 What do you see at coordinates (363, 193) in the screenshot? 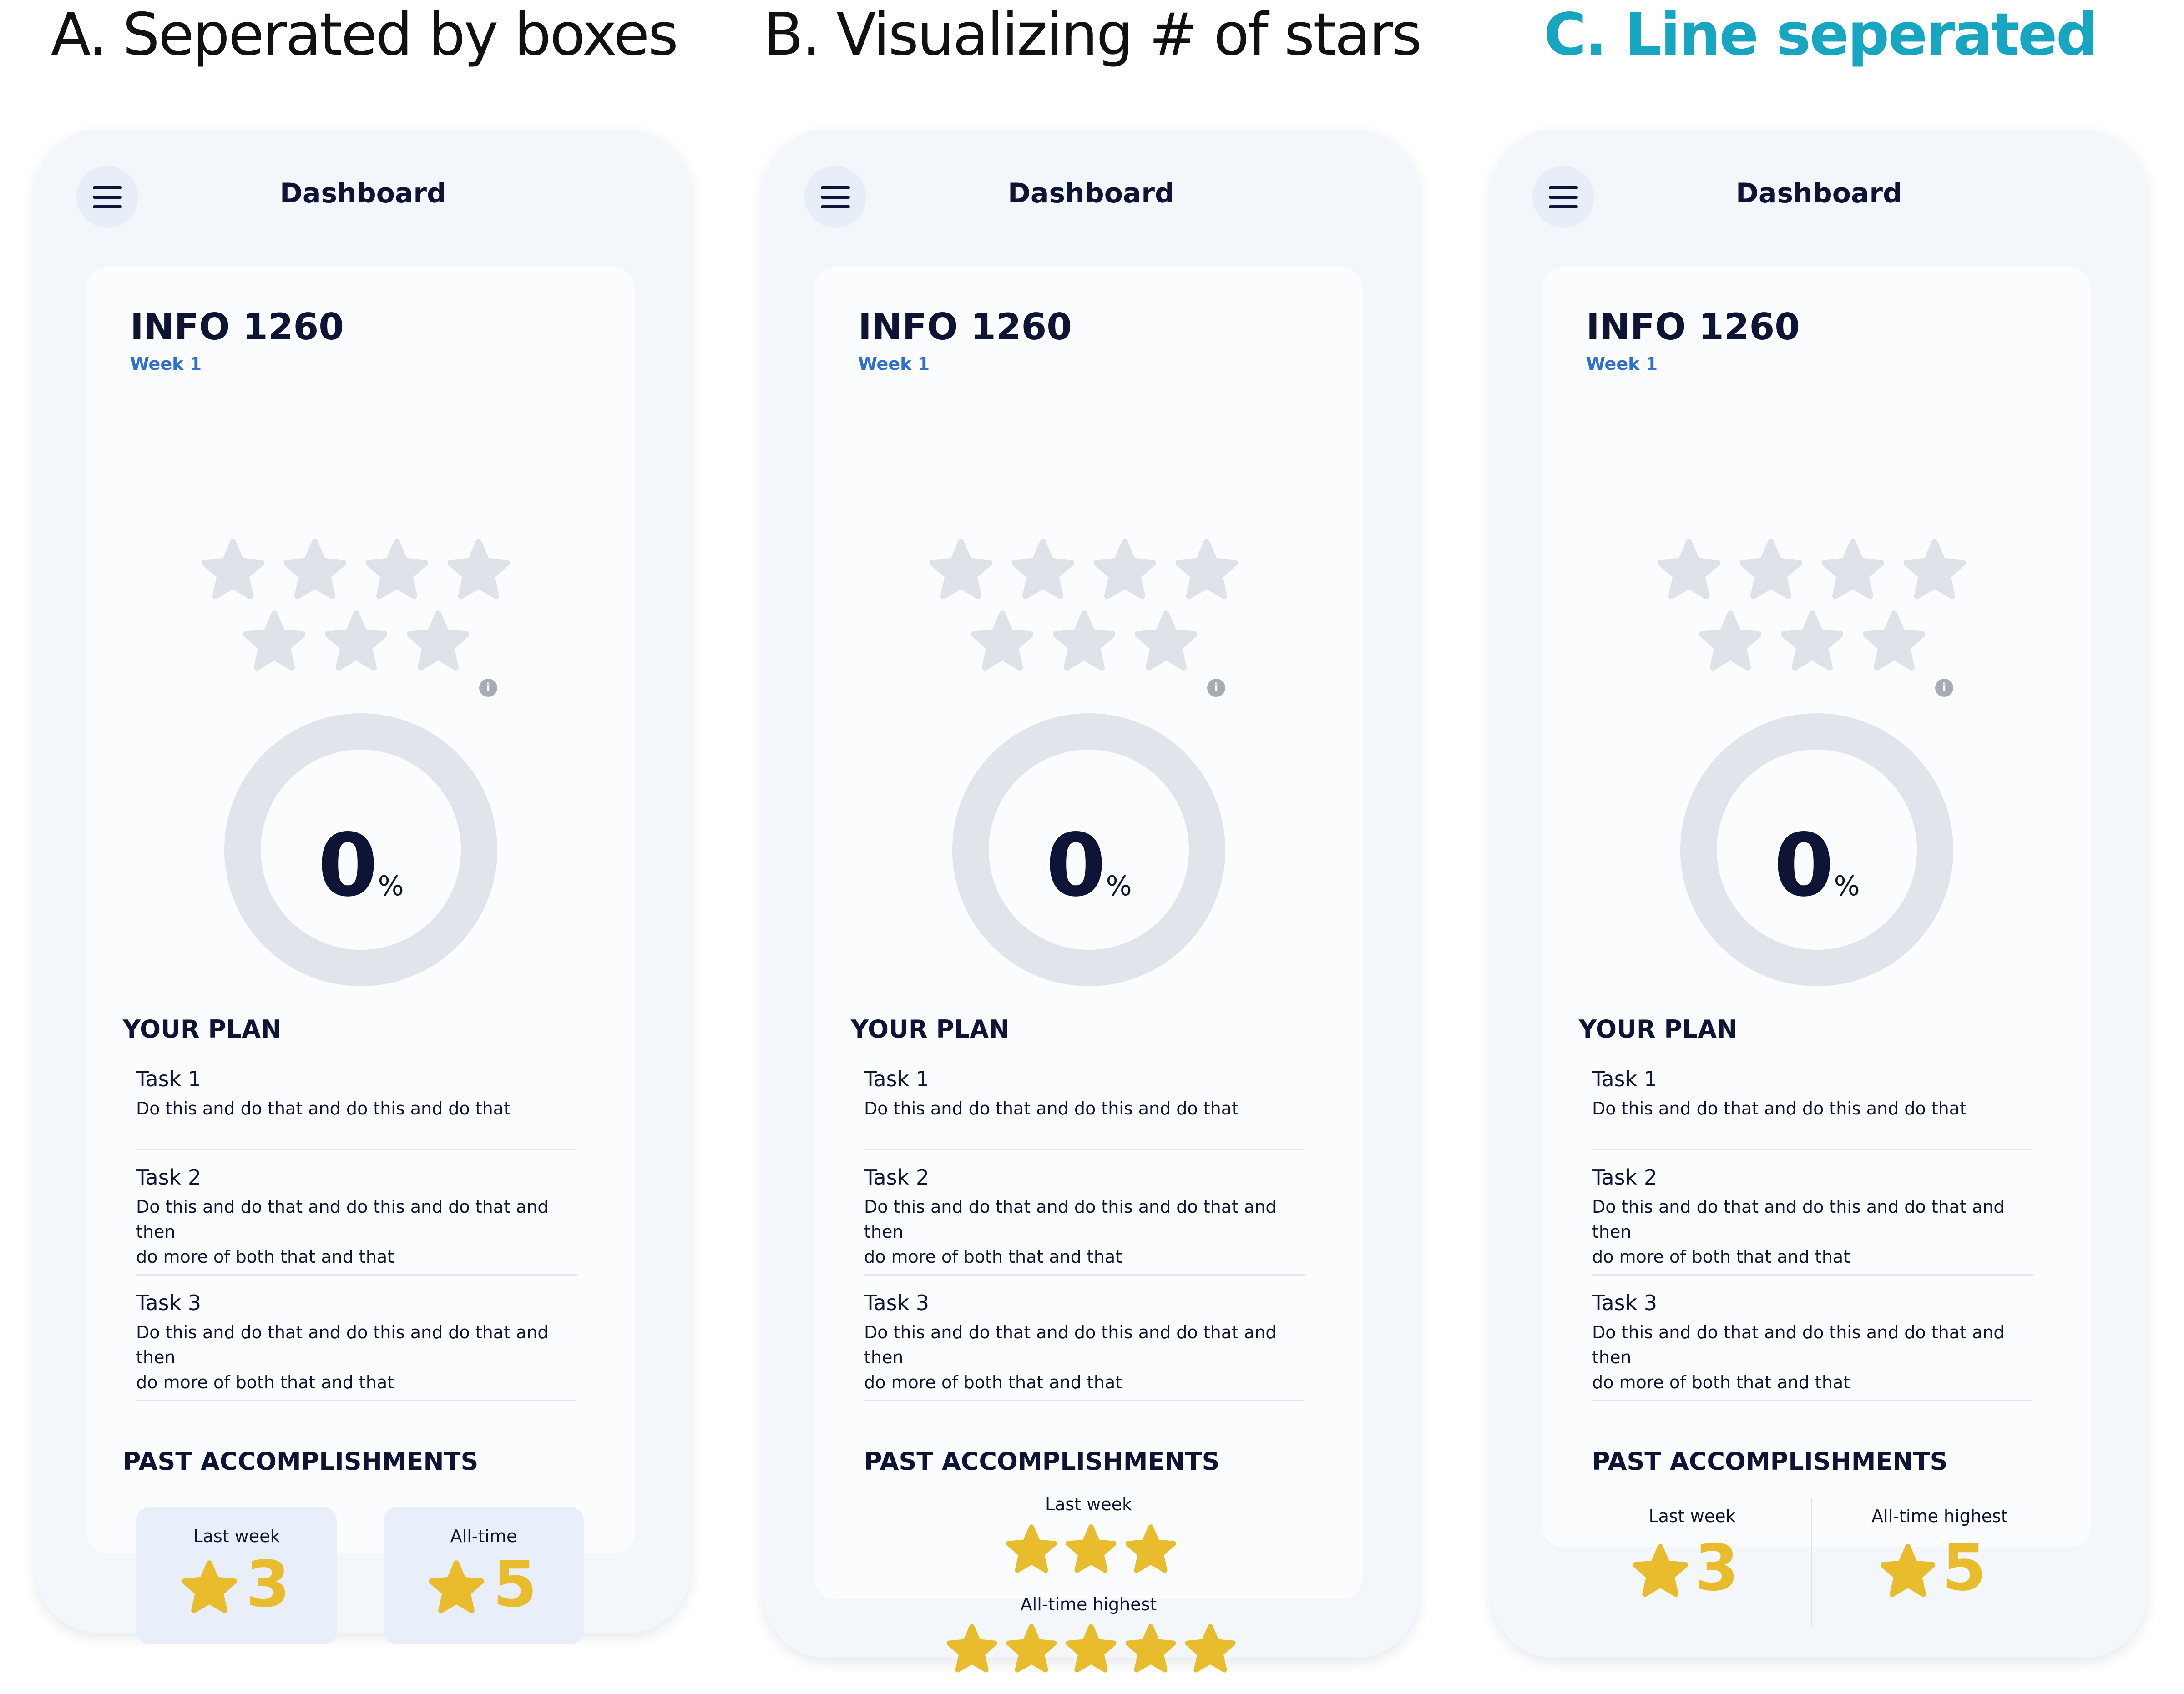
I see `page-title: Dashboard` at bounding box center [363, 193].